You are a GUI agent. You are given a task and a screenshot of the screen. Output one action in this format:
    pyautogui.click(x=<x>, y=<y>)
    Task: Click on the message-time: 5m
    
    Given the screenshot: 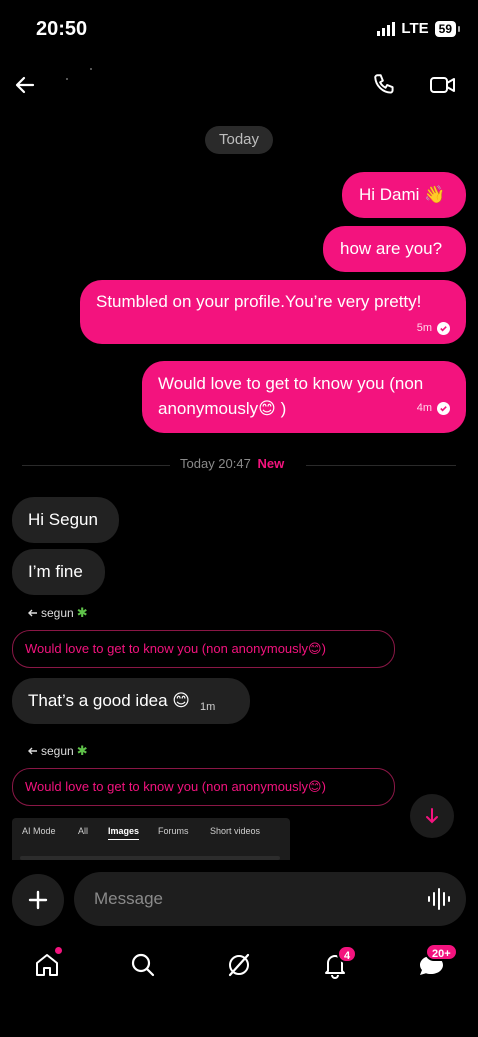 What is the action you would take?
    pyautogui.click(x=424, y=328)
    